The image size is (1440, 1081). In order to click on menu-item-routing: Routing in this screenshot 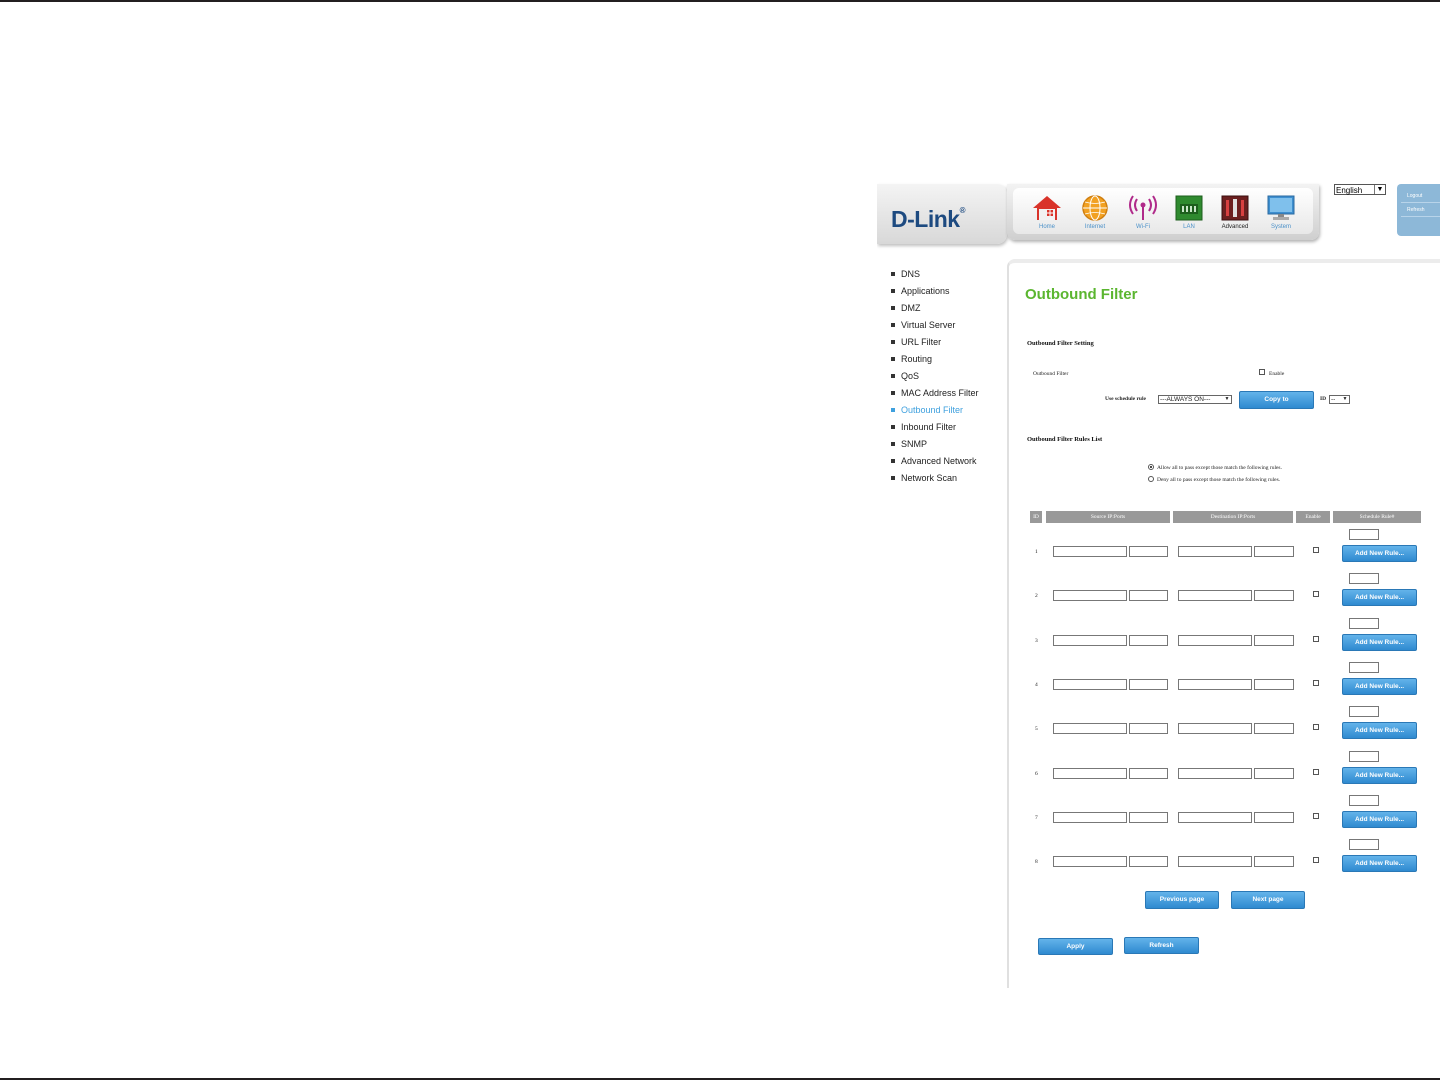, I will do `click(950, 361)`.